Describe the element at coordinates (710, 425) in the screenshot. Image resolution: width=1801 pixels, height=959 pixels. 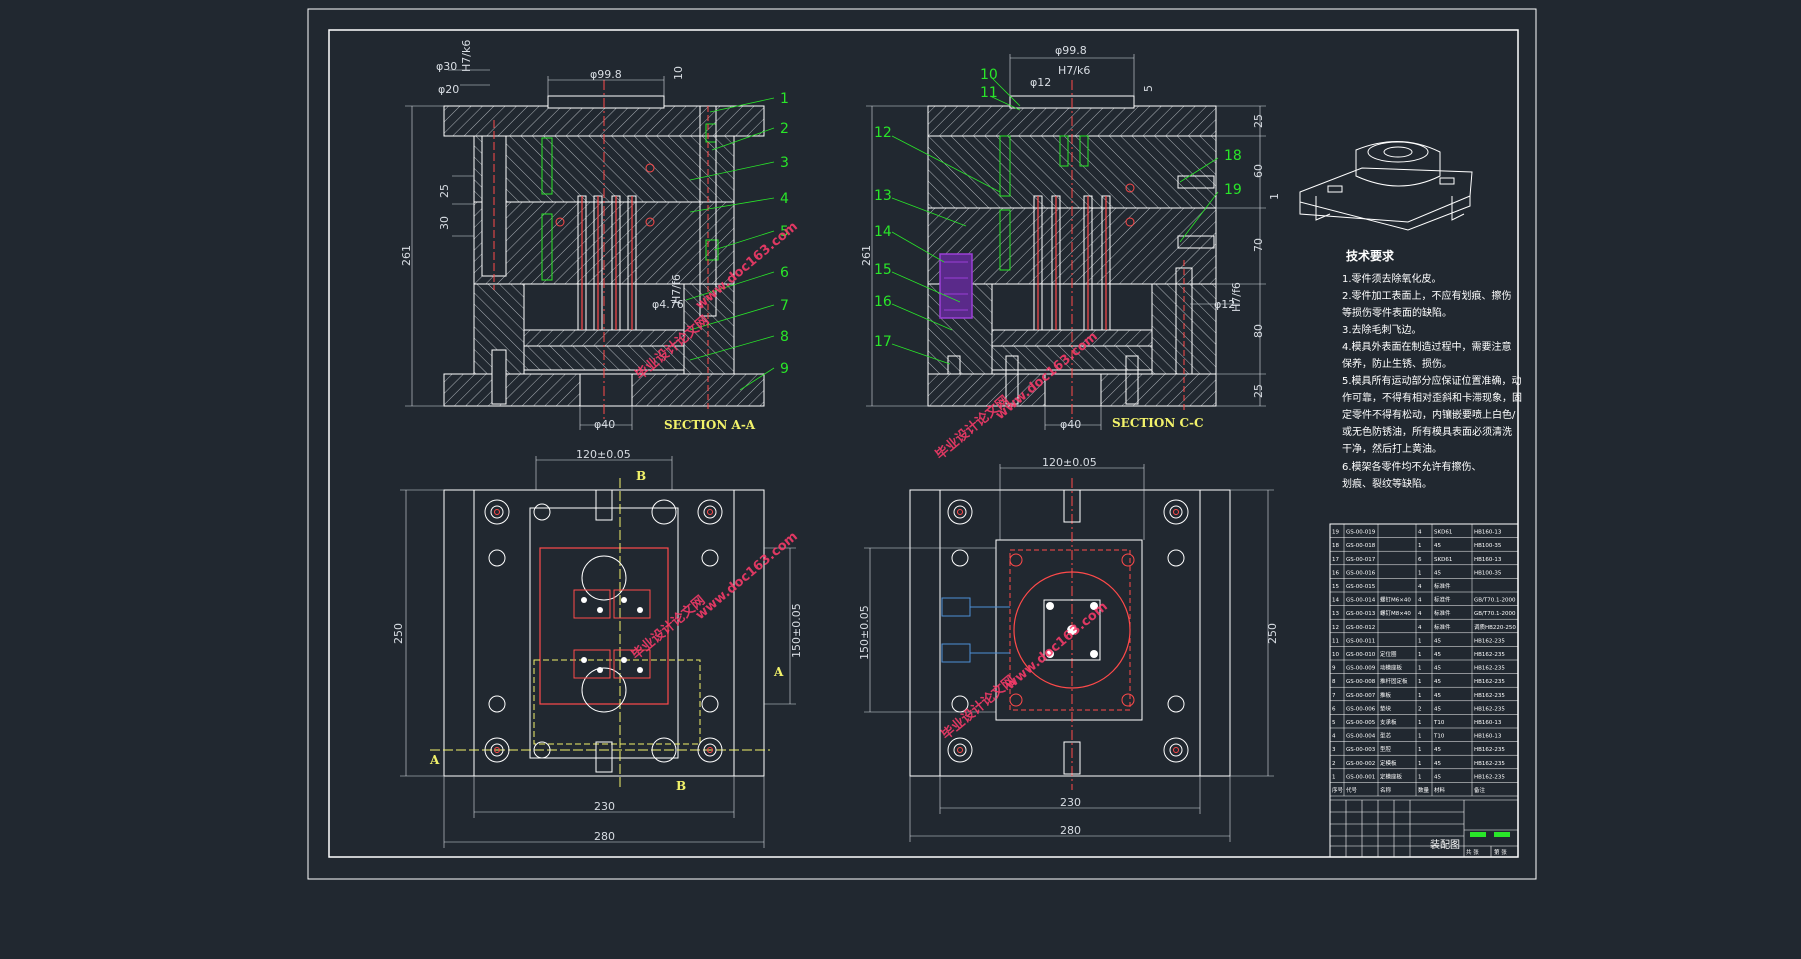
I see `section-a-title: SECTION A-A` at that location.